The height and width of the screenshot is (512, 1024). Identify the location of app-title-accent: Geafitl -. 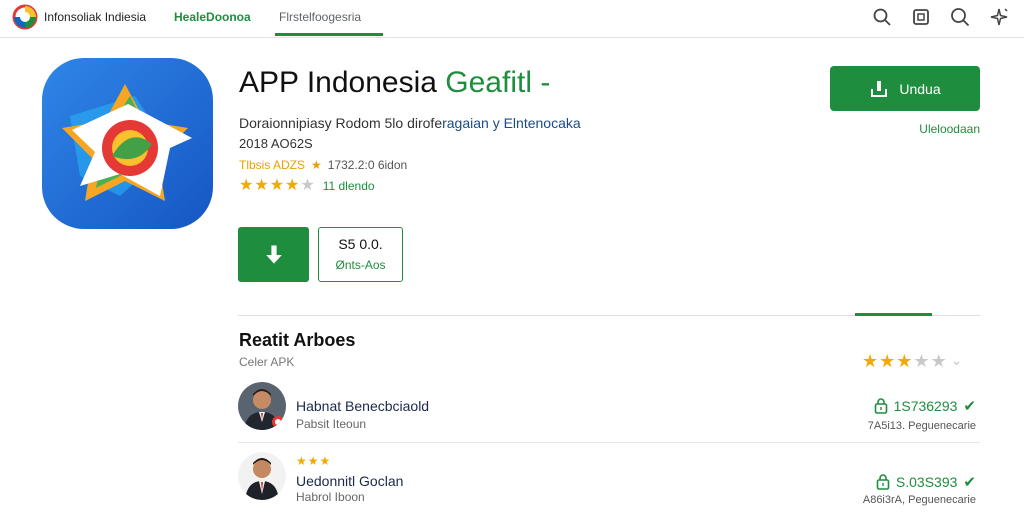
(498, 82).